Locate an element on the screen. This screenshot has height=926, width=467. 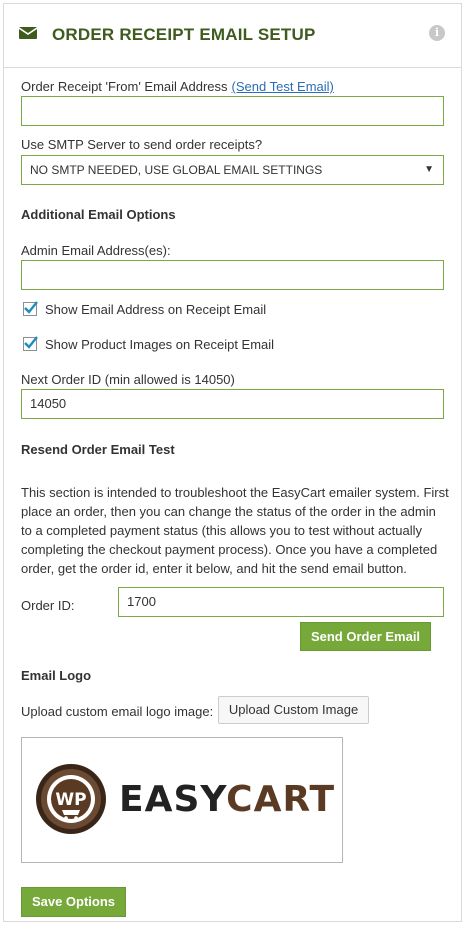
brand-part-cart: CART is located at coordinates (281, 799).